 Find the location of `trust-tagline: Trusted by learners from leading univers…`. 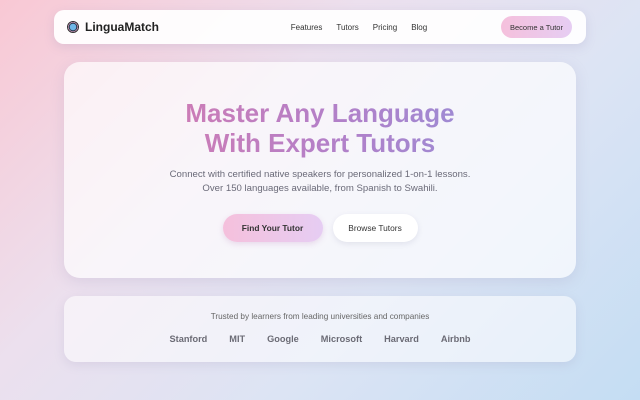

trust-tagline: Trusted by learners from leading univers… is located at coordinates (320, 316).